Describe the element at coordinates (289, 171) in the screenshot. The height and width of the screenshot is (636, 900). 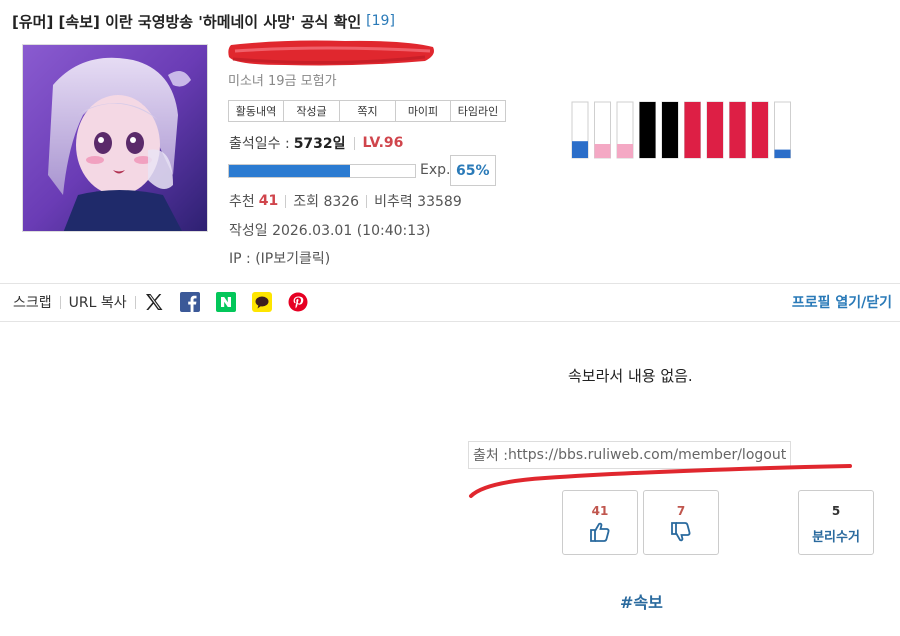
I see `exp-progress-fill` at that location.